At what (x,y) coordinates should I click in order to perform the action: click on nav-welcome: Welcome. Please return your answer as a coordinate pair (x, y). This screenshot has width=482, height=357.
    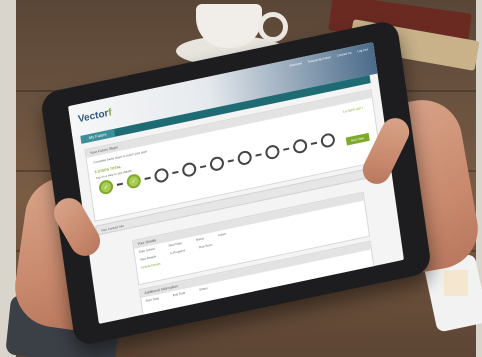
    Looking at the image, I should click on (295, 64).